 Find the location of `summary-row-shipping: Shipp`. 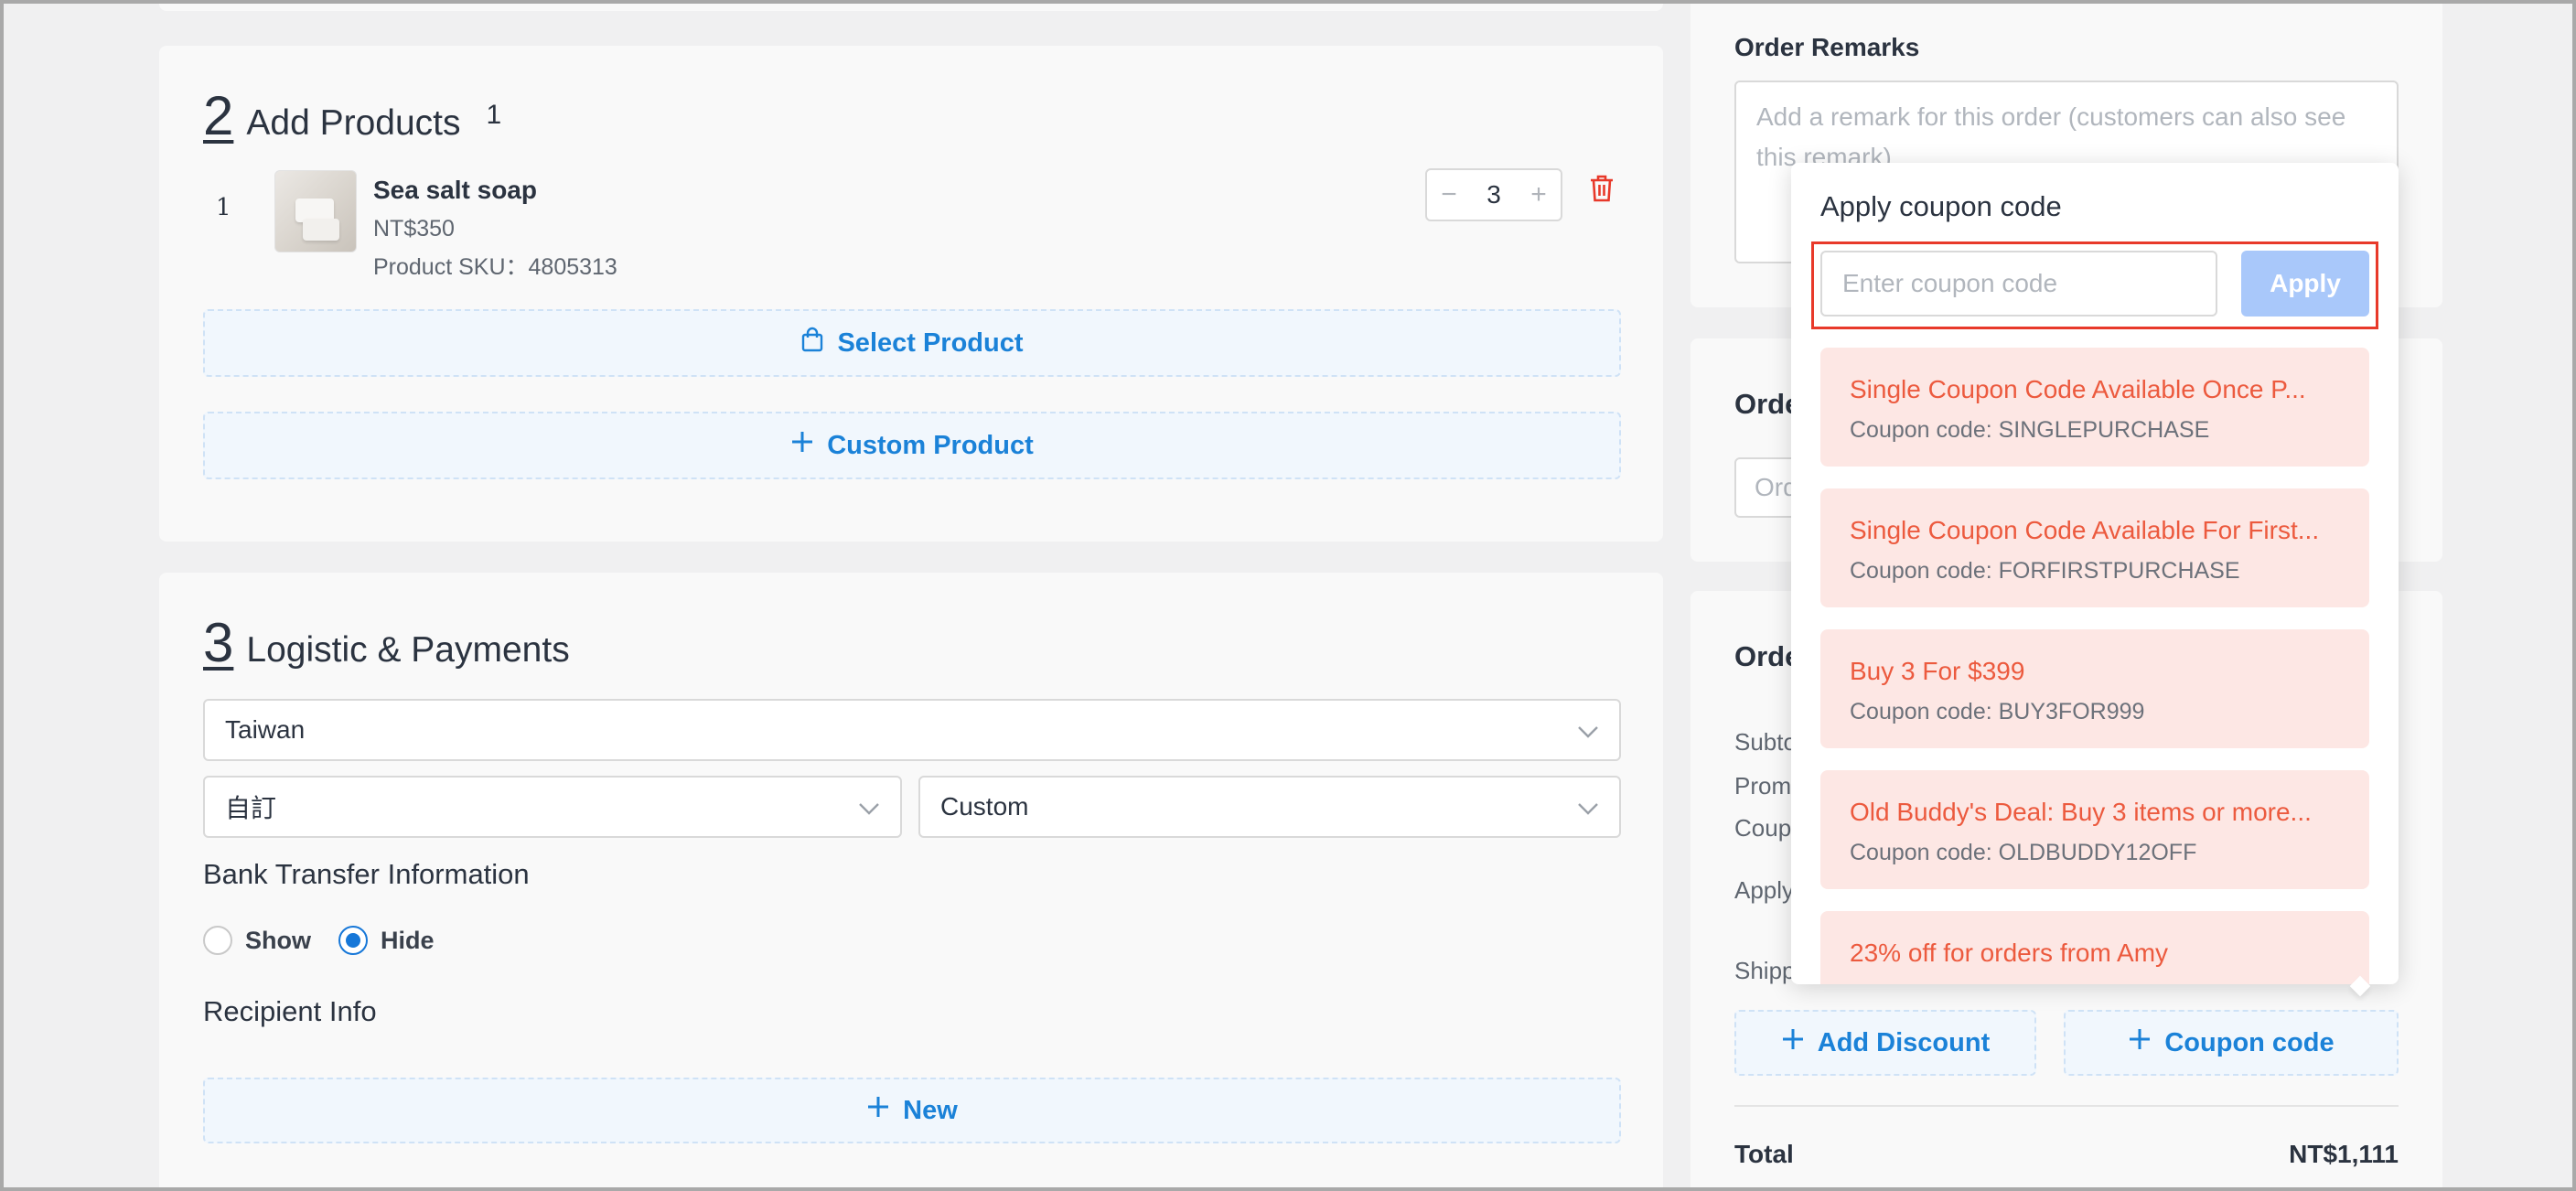

summary-row-shipping: Shipp is located at coordinates (1765, 970).